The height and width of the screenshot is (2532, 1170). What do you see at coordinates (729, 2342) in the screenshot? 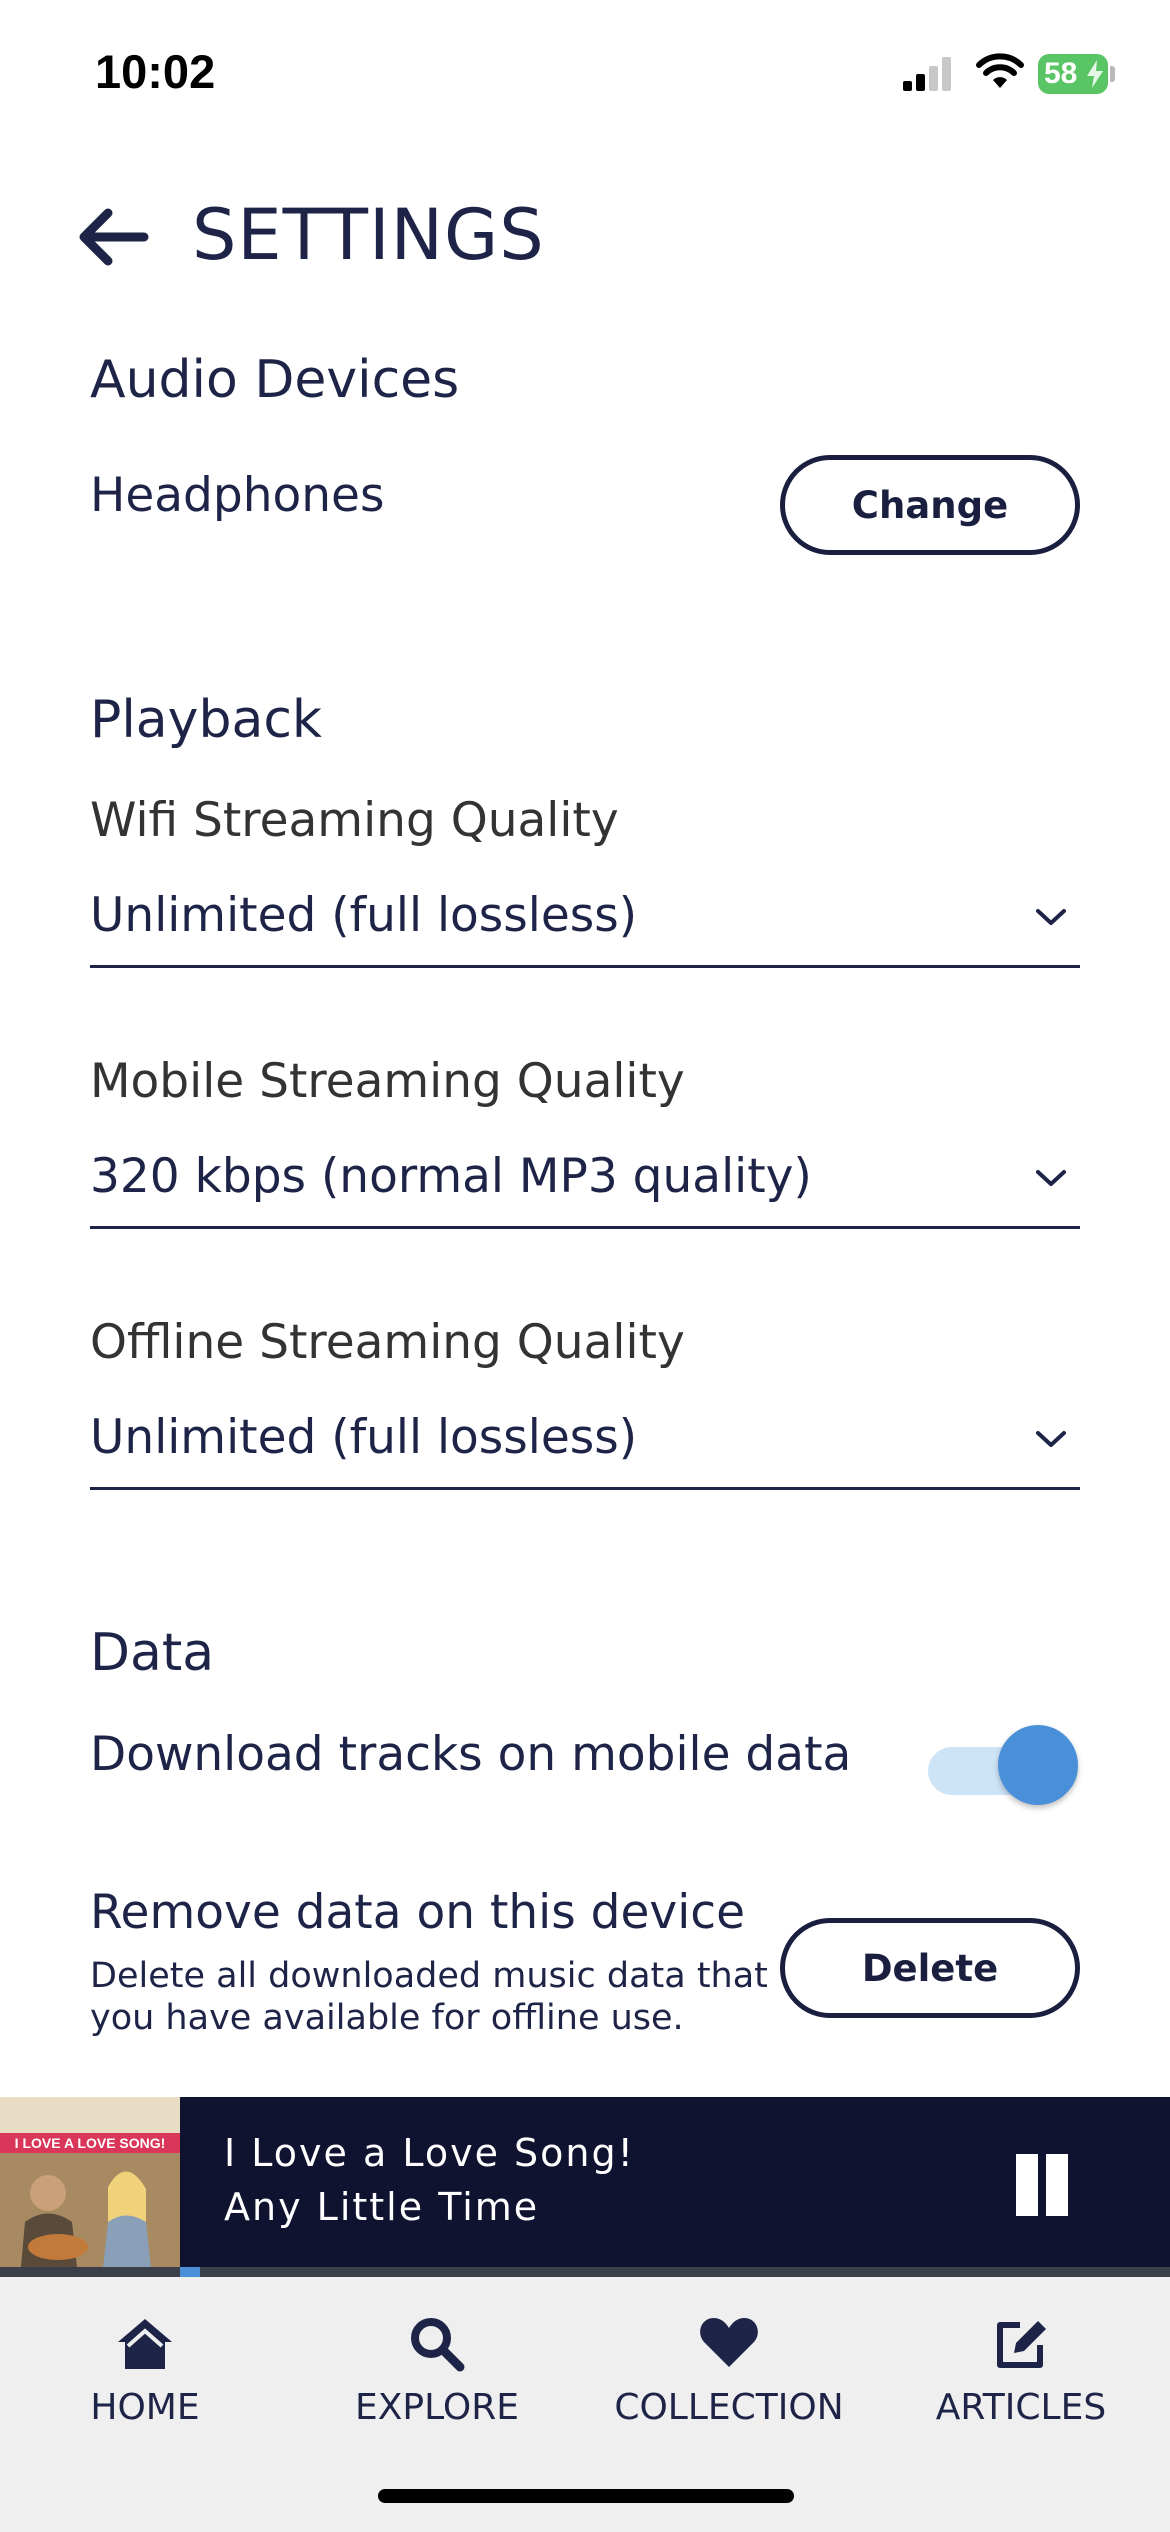
I see `heart-icon` at bounding box center [729, 2342].